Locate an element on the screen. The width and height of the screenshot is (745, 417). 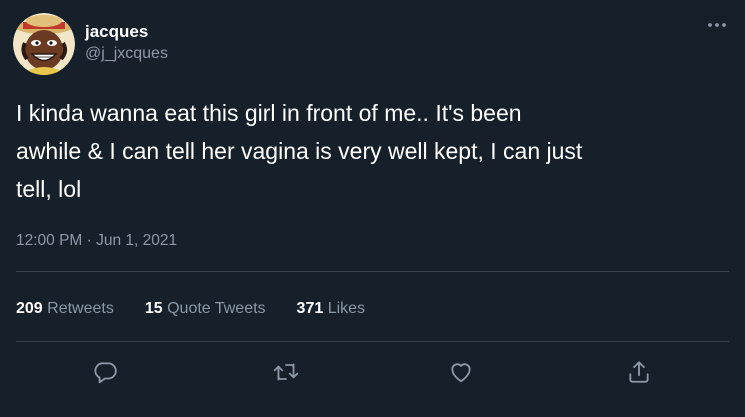
likes-stat: 371 Likes is located at coordinates (331, 309).